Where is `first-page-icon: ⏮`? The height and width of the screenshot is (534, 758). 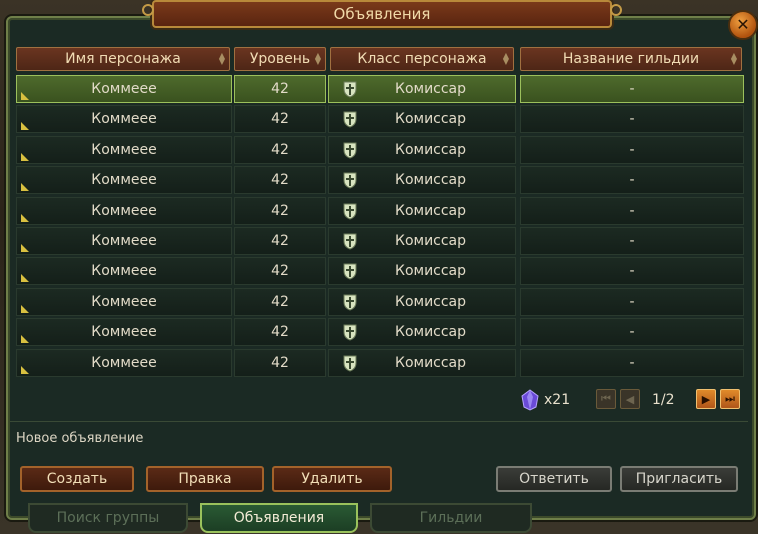 first-page-icon: ⏮ is located at coordinates (606, 398).